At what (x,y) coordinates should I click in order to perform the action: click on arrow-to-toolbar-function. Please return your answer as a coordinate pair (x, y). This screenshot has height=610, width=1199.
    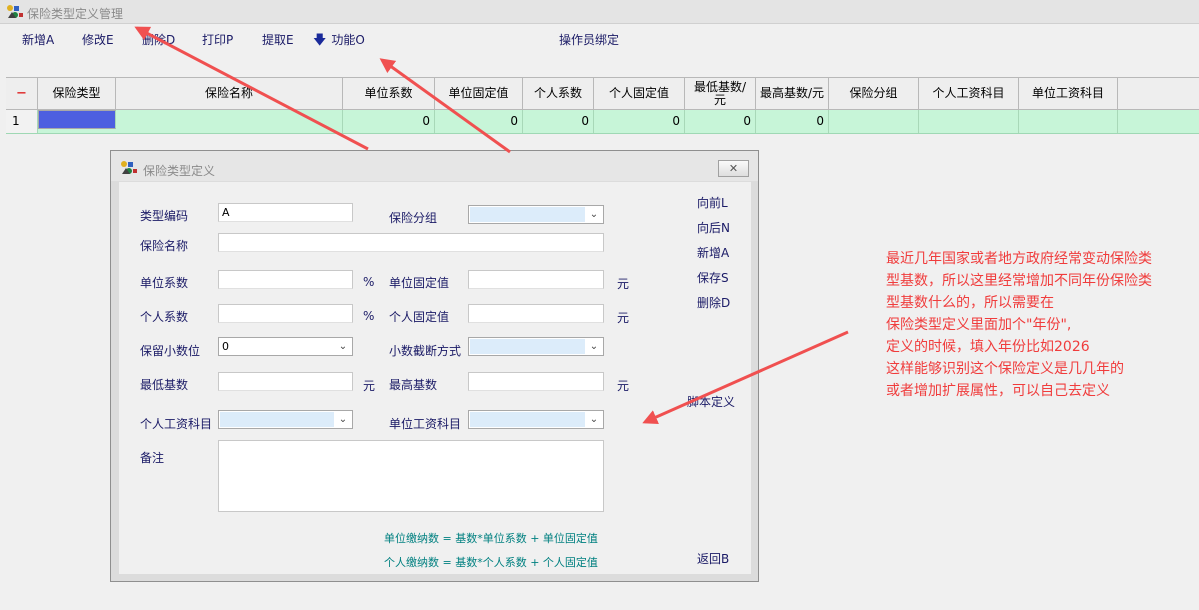
    Looking at the image, I should click on (445, 106).